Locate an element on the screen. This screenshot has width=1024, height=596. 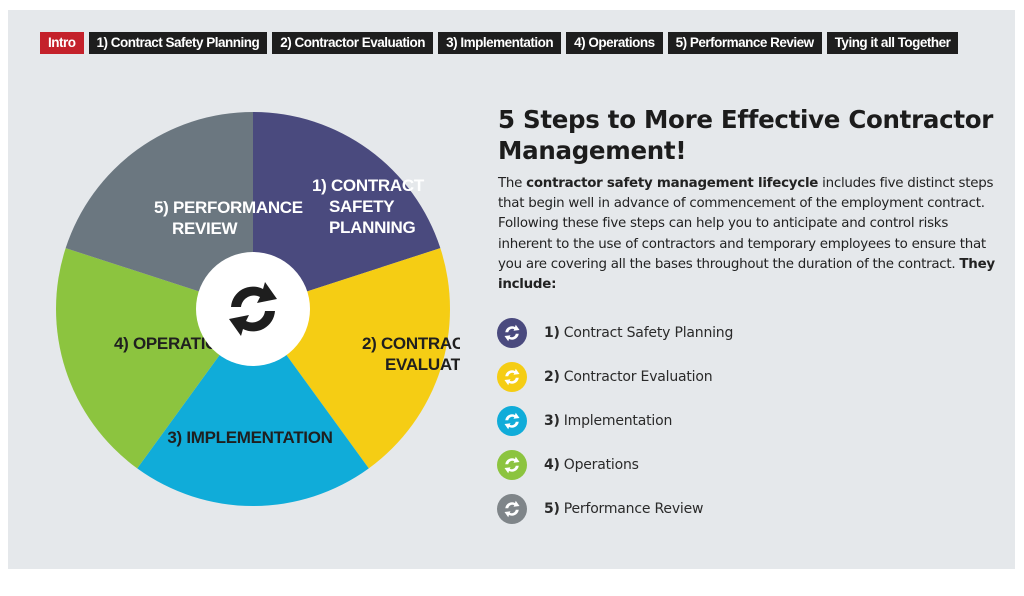
pie-segment-label: REVIEW is located at coordinates (205, 228).